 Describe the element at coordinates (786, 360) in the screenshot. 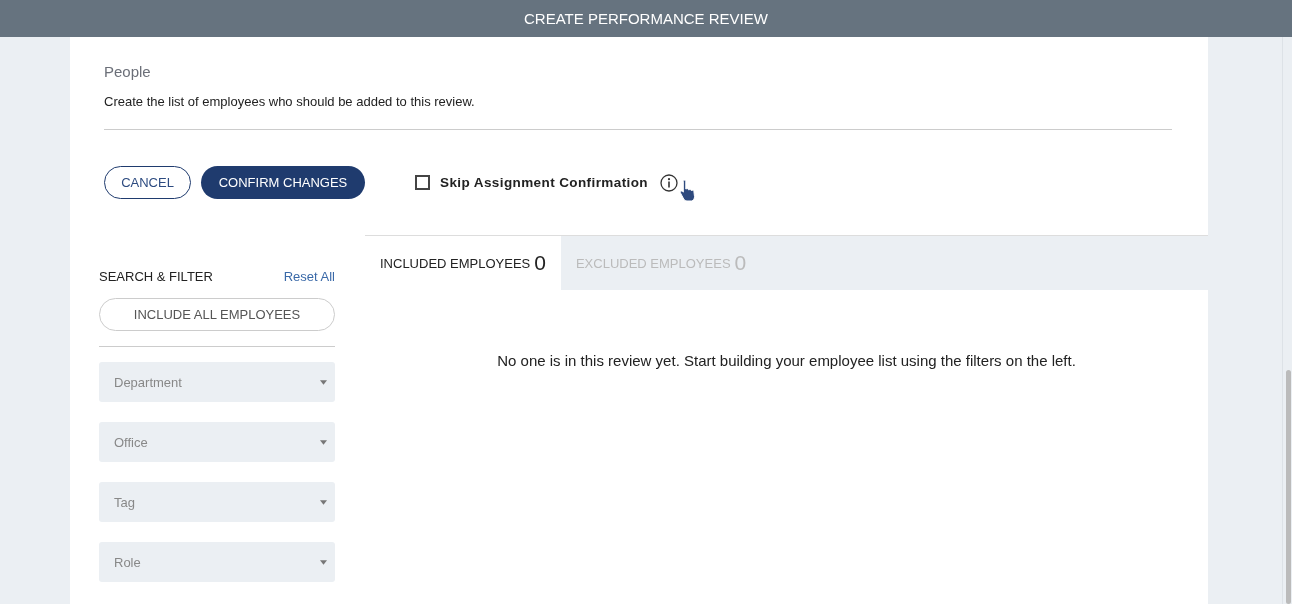

I see `empty-state-message: No one is in this review yet. Start building your employee list using the filters on the left.` at that location.